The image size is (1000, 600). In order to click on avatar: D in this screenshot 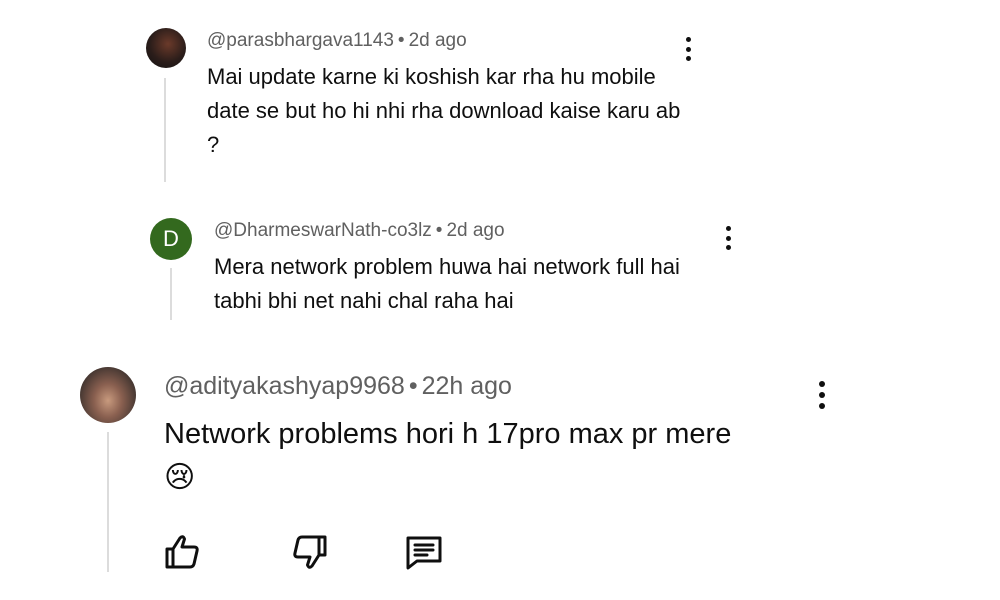, I will do `click(171, 239)`.